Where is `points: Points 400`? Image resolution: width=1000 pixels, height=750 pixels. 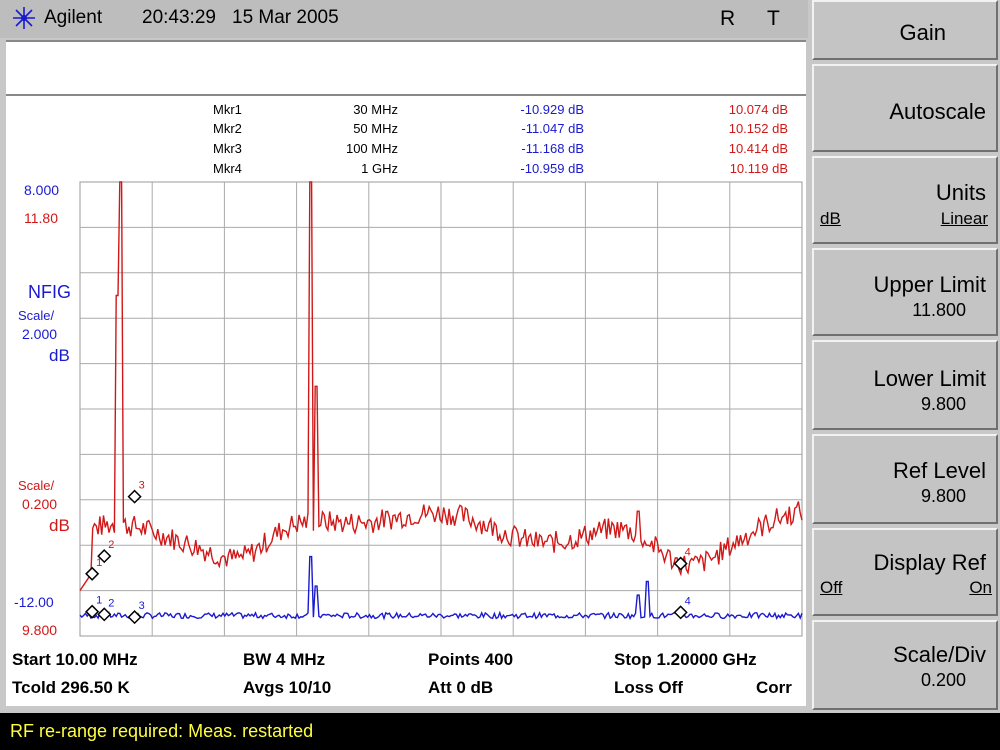 points: Points 400 is located at coordinates (471, 659).